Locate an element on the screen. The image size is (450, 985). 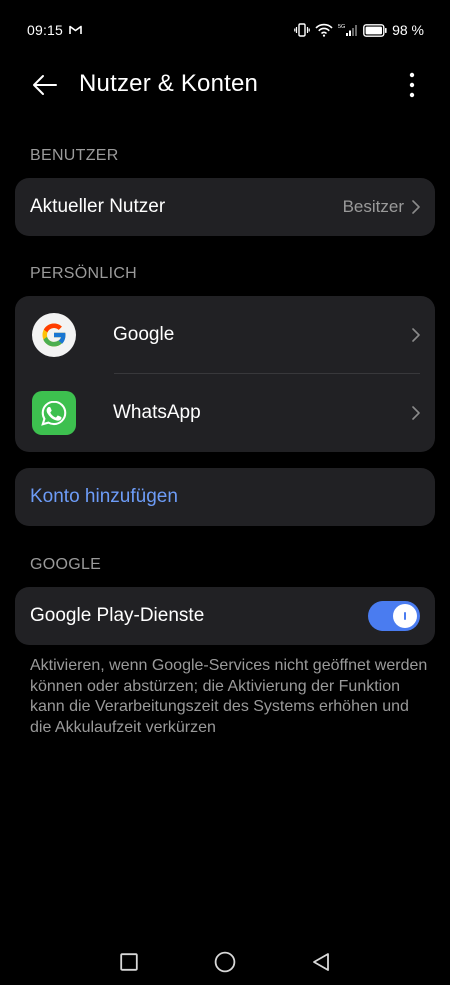
account-google-right is located at coordinates (416, 335).